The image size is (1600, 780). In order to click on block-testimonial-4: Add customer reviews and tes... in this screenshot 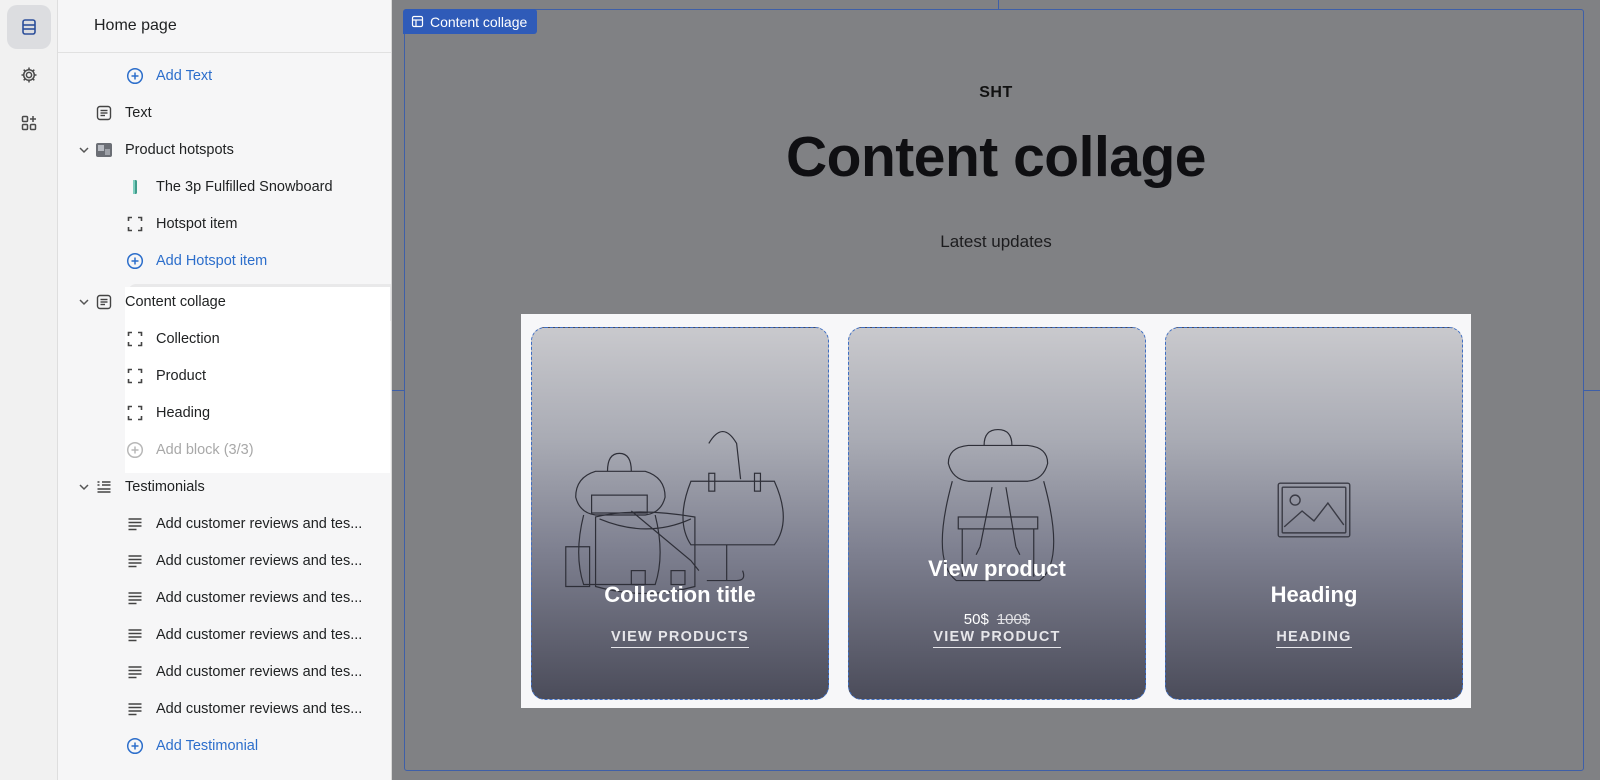, I will do `click(224, 635)`.